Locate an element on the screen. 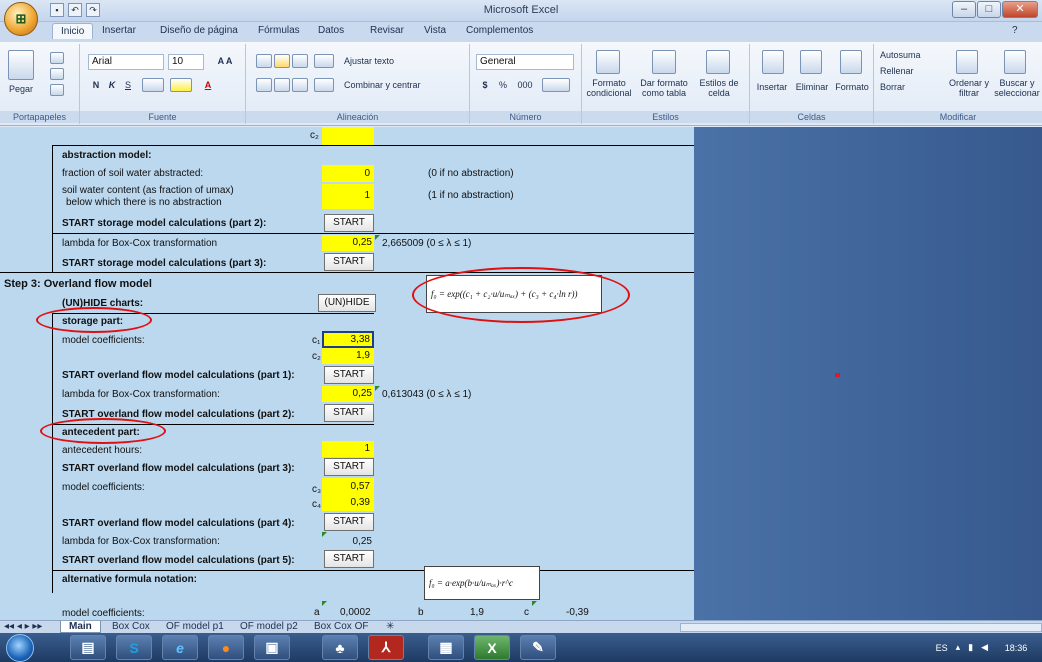 This screenshot has height=662, width=1042. tab-datos: Datos is located at coordinates (331, 30).